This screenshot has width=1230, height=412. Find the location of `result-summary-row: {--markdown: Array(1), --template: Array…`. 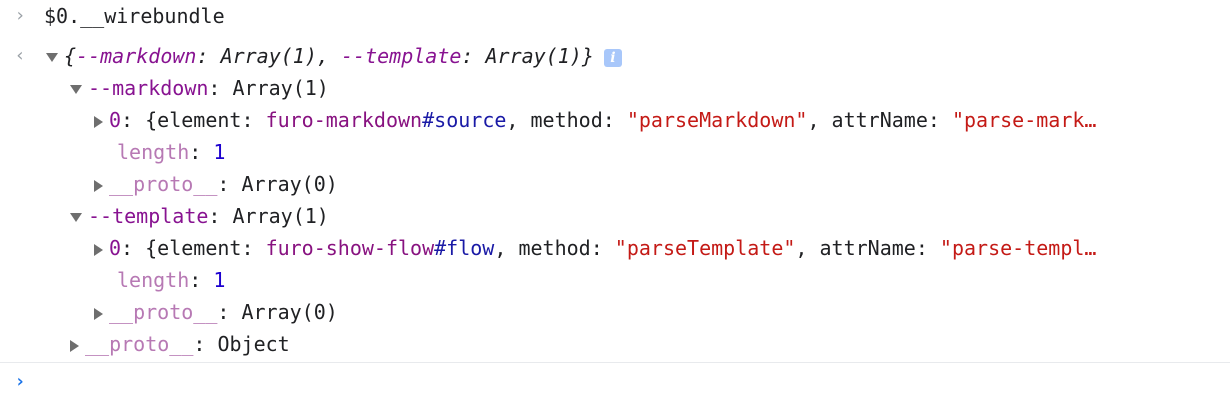

result-summary-row: {--markdown: Array(1), --template: Array… is located at coordinates (334, 56).